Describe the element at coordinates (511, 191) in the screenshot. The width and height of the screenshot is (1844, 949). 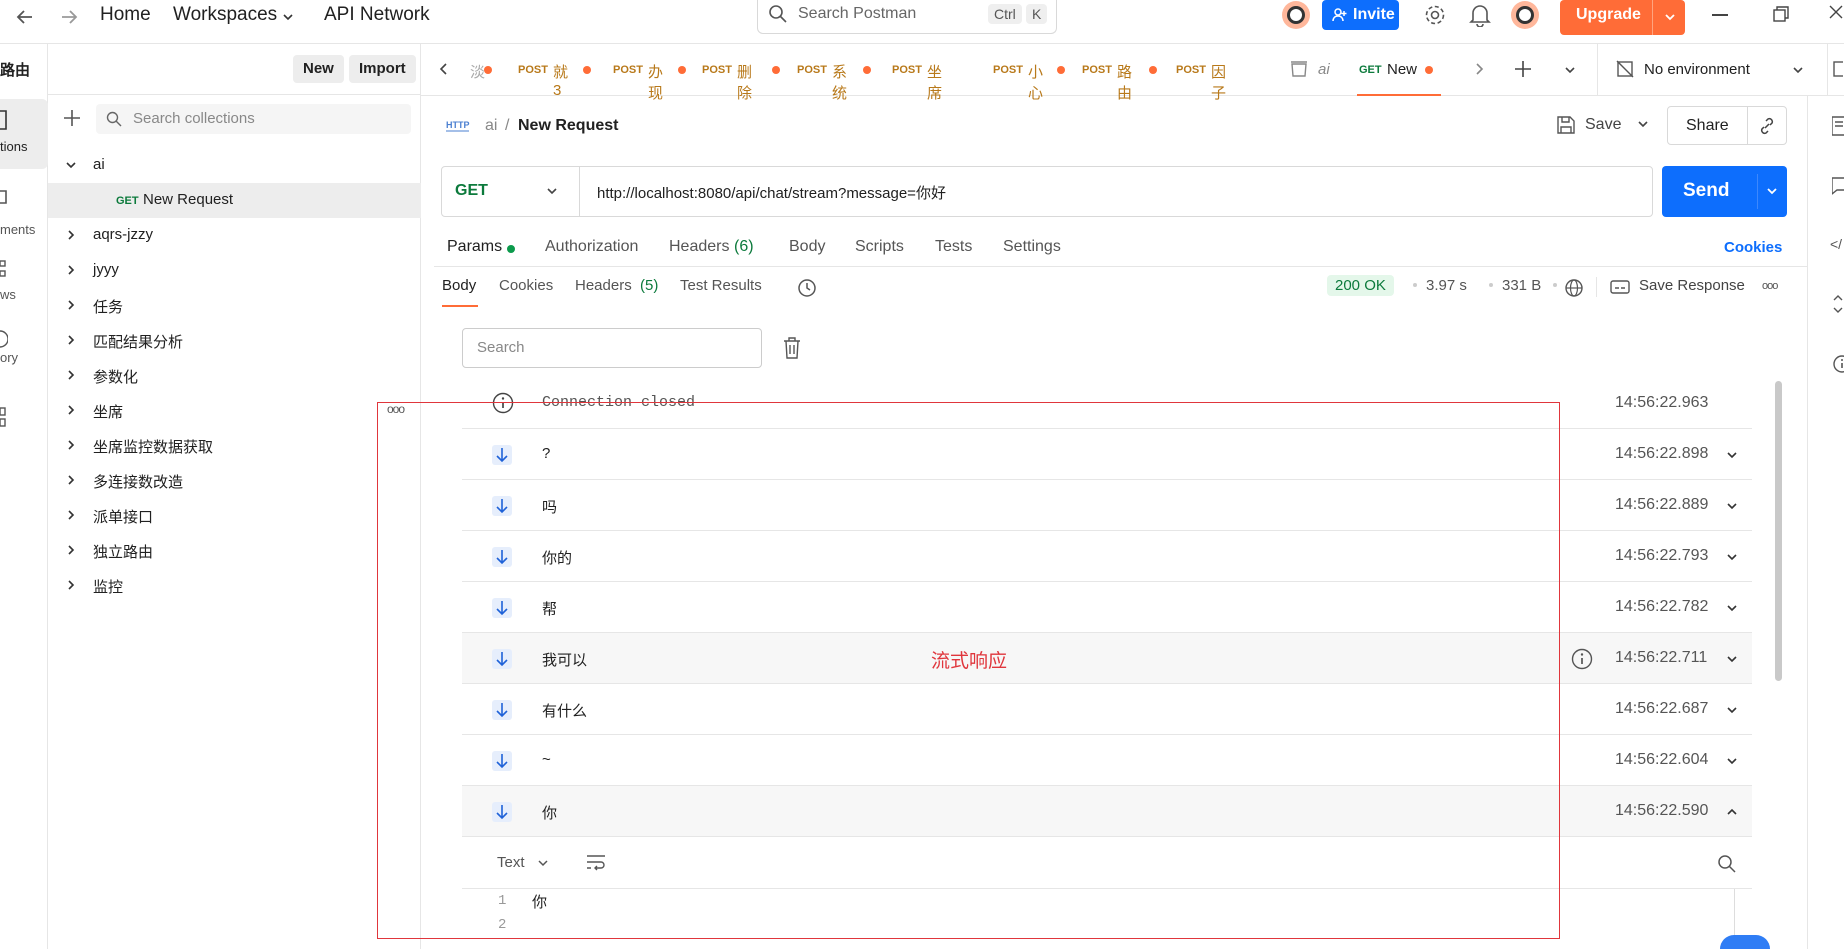
I see `method-selector: GET` at that location.